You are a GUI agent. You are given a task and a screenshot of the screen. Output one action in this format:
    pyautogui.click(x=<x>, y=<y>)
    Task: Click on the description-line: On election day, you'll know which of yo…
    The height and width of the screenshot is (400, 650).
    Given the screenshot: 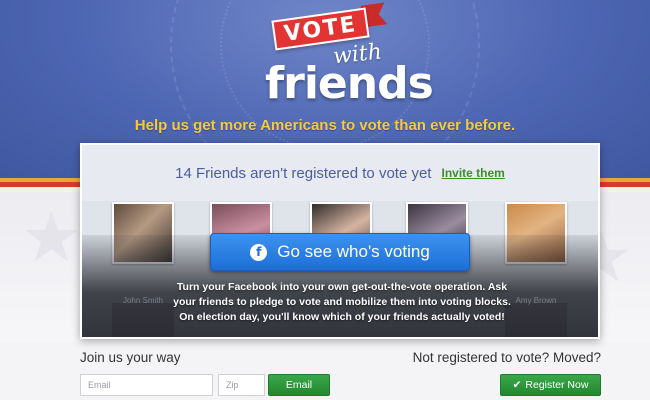 What is the action you would take?
    pyautogui.click(x=342, y=317)
    